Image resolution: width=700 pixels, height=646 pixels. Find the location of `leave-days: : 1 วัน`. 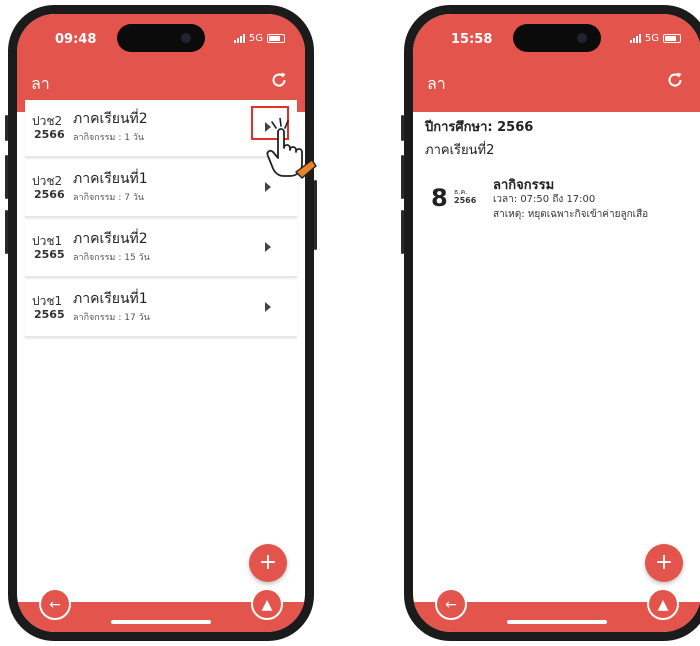

leave-days: : 1 วัน is located at coordinates (131, 138).